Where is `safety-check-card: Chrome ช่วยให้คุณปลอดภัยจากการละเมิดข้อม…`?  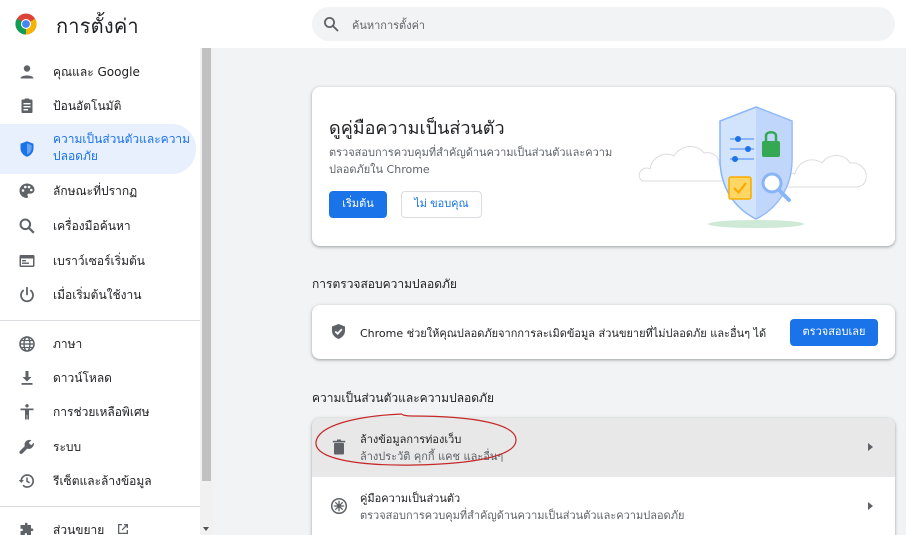
safety-check-card: Chrome ช่วยให้คุณปลอดภัยจากการละเมิดข้อม… is located at coordinates (603, 332).